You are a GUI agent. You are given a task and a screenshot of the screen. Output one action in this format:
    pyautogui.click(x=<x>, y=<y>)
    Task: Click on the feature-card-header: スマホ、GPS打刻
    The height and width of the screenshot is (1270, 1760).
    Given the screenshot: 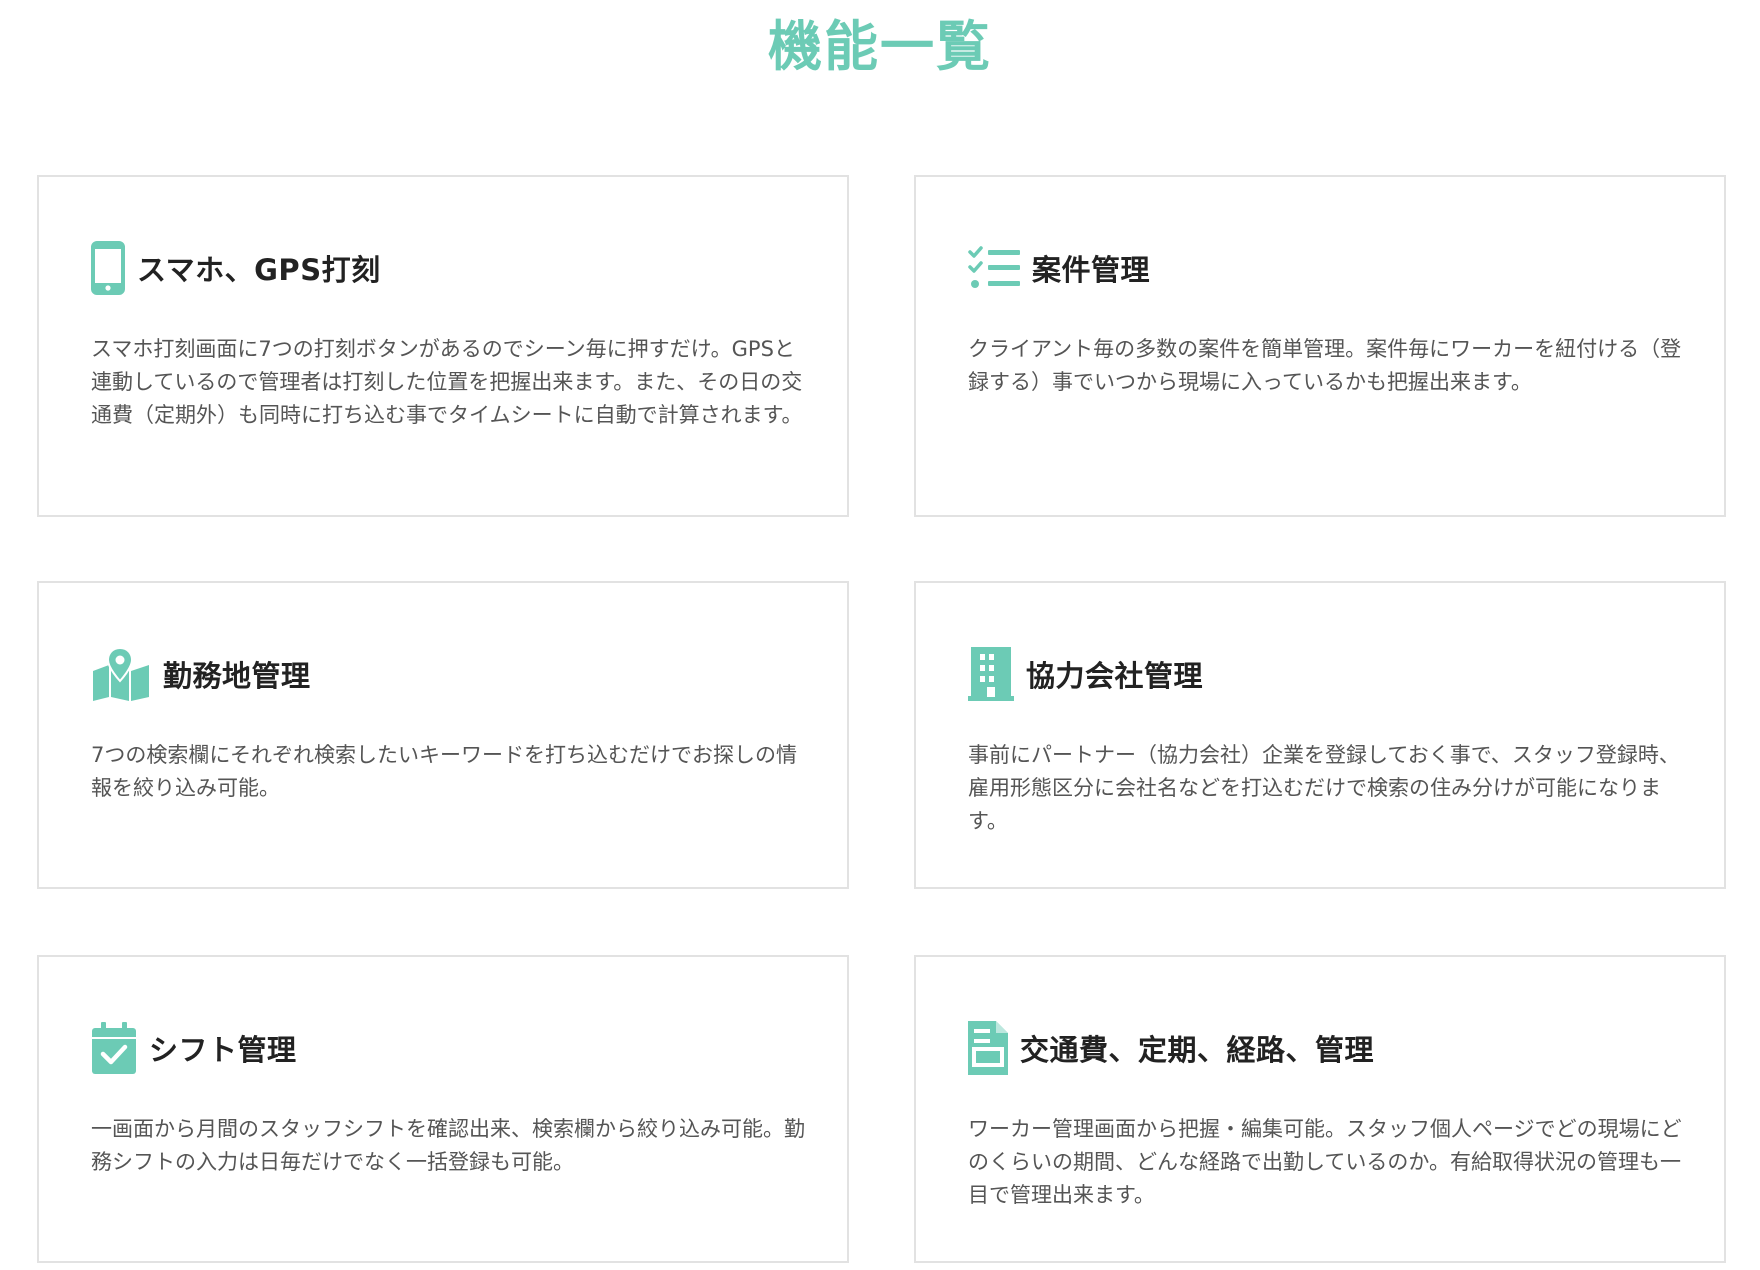 What is the action you would take?
    pyautogui.click(x=236, y=268)
    